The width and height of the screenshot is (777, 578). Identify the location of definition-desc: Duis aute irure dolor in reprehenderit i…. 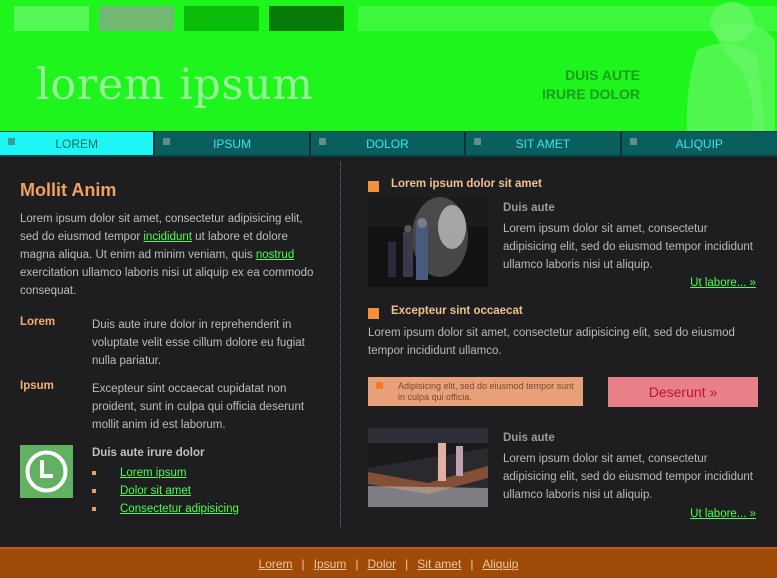
(198, 343).